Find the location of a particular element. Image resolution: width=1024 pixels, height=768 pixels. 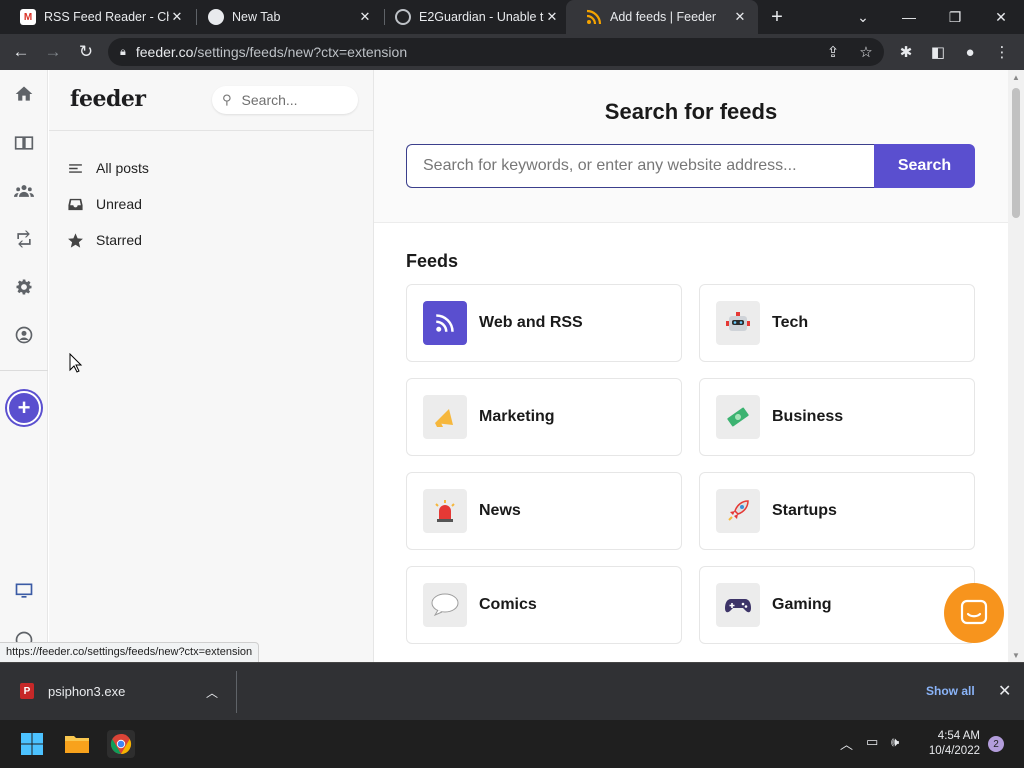

category-card-business: Business is located at coordinates (837, 417).